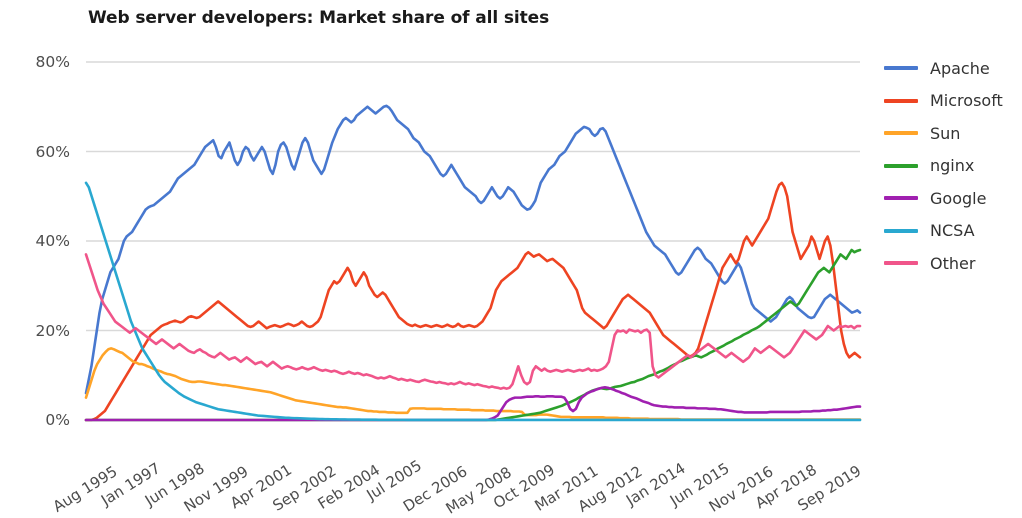 The height and width of the screenshot is (518, 1022). I want to click on legend-label: Sun, so click(945, 133).